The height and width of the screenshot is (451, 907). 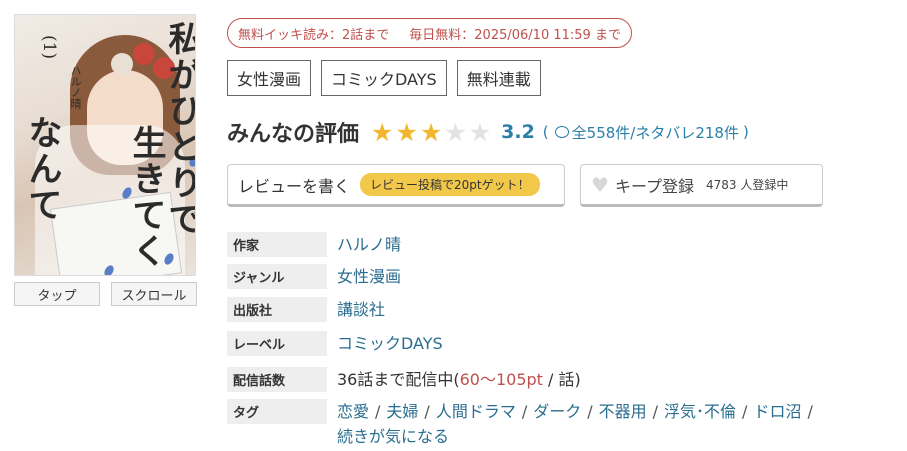 I want to click on cover-title-line2: 生きてく, so click(x=146, y=197).